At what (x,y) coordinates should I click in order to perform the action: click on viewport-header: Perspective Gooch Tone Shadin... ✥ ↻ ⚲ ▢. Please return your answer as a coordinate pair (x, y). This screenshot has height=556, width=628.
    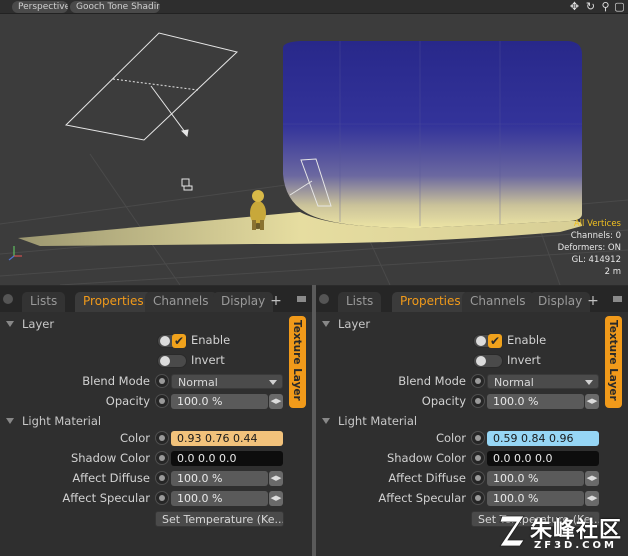
    Looking at the image, I should click on (314, 7).